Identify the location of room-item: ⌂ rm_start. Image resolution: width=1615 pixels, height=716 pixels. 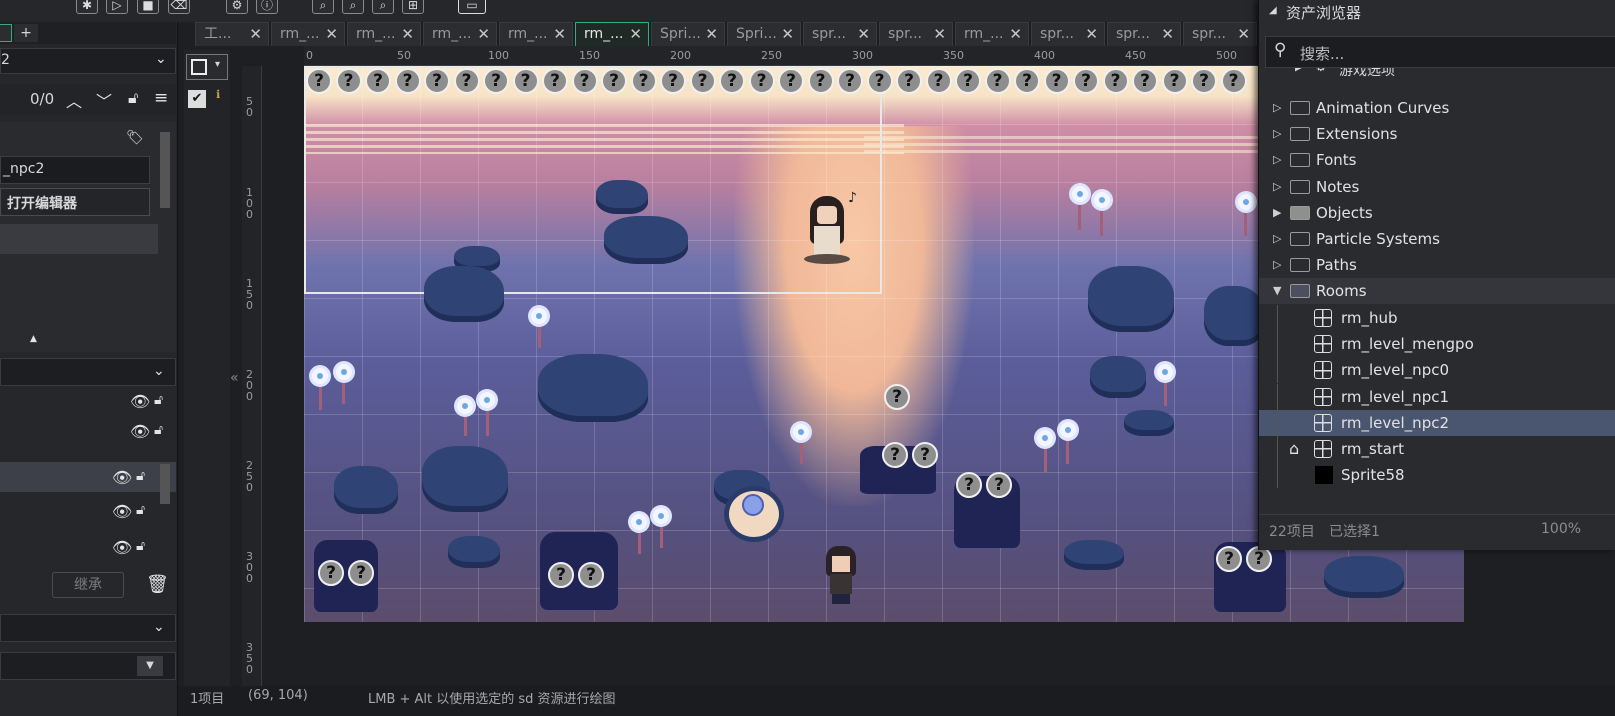
(1437, 449).